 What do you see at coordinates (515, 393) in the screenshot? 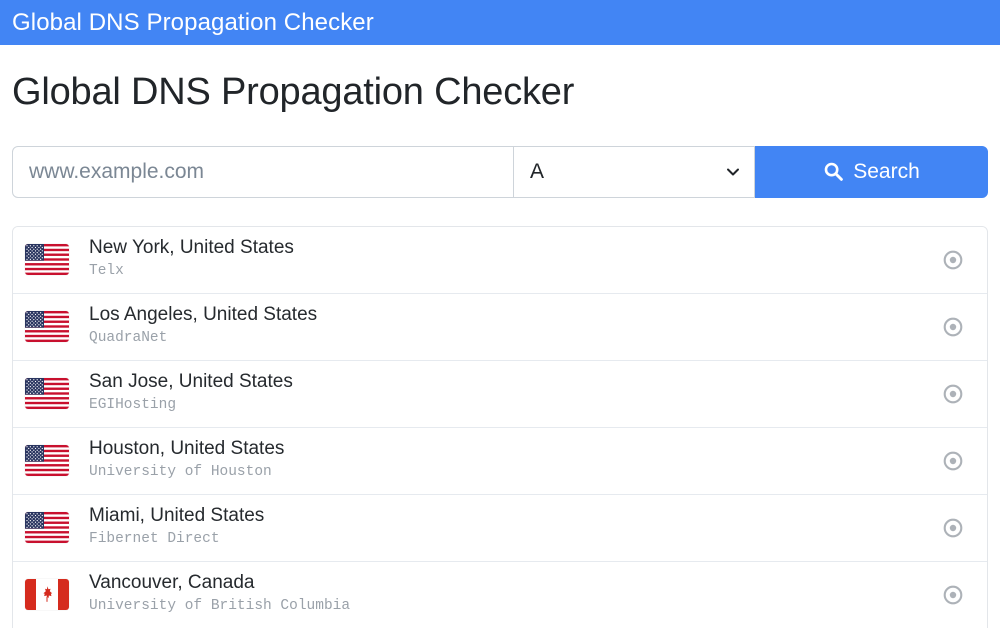
I see `result-row-texts: San Jose, United States EGIHosting` at bounding box center [515, 393].